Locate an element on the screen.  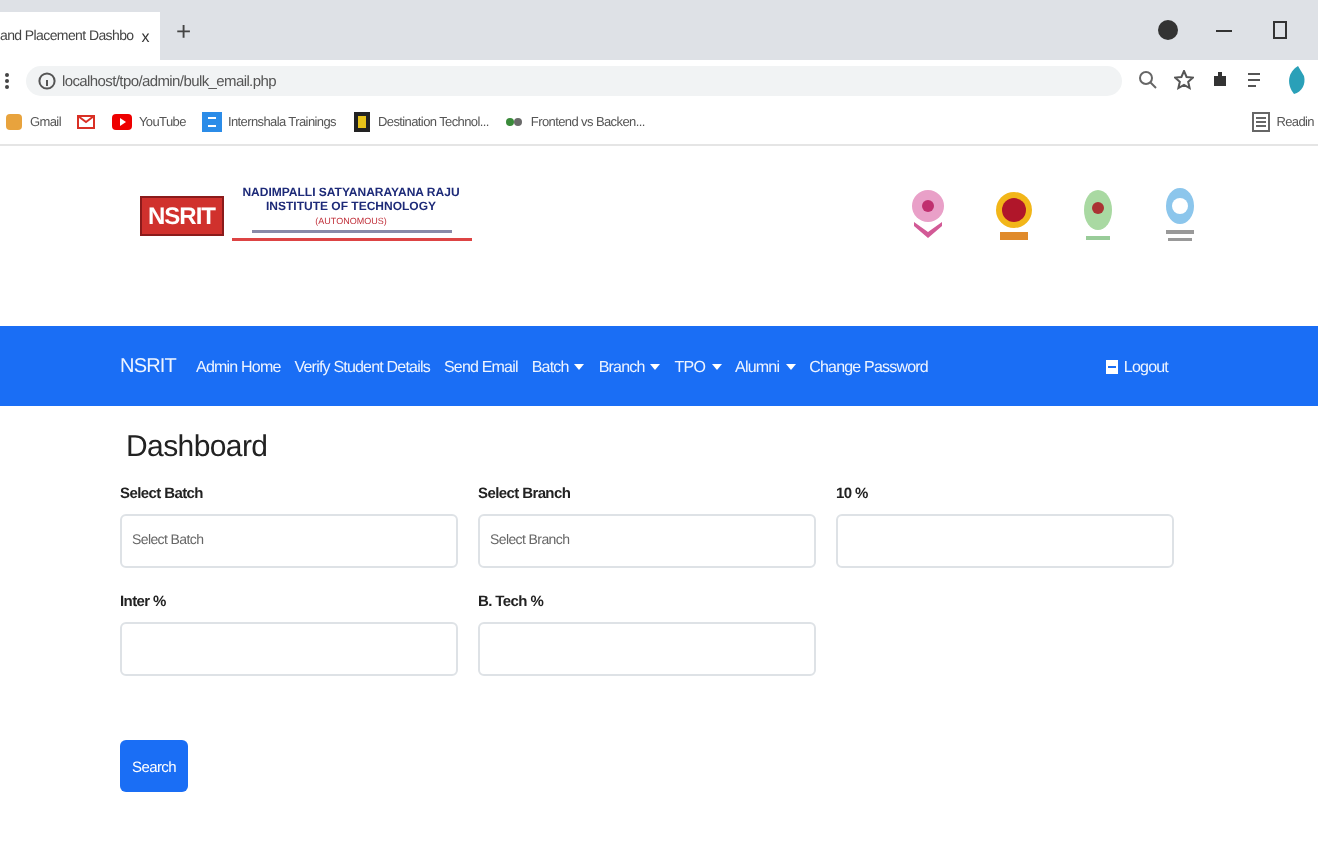
playlist-icon is located at coordinates (1256, 80).